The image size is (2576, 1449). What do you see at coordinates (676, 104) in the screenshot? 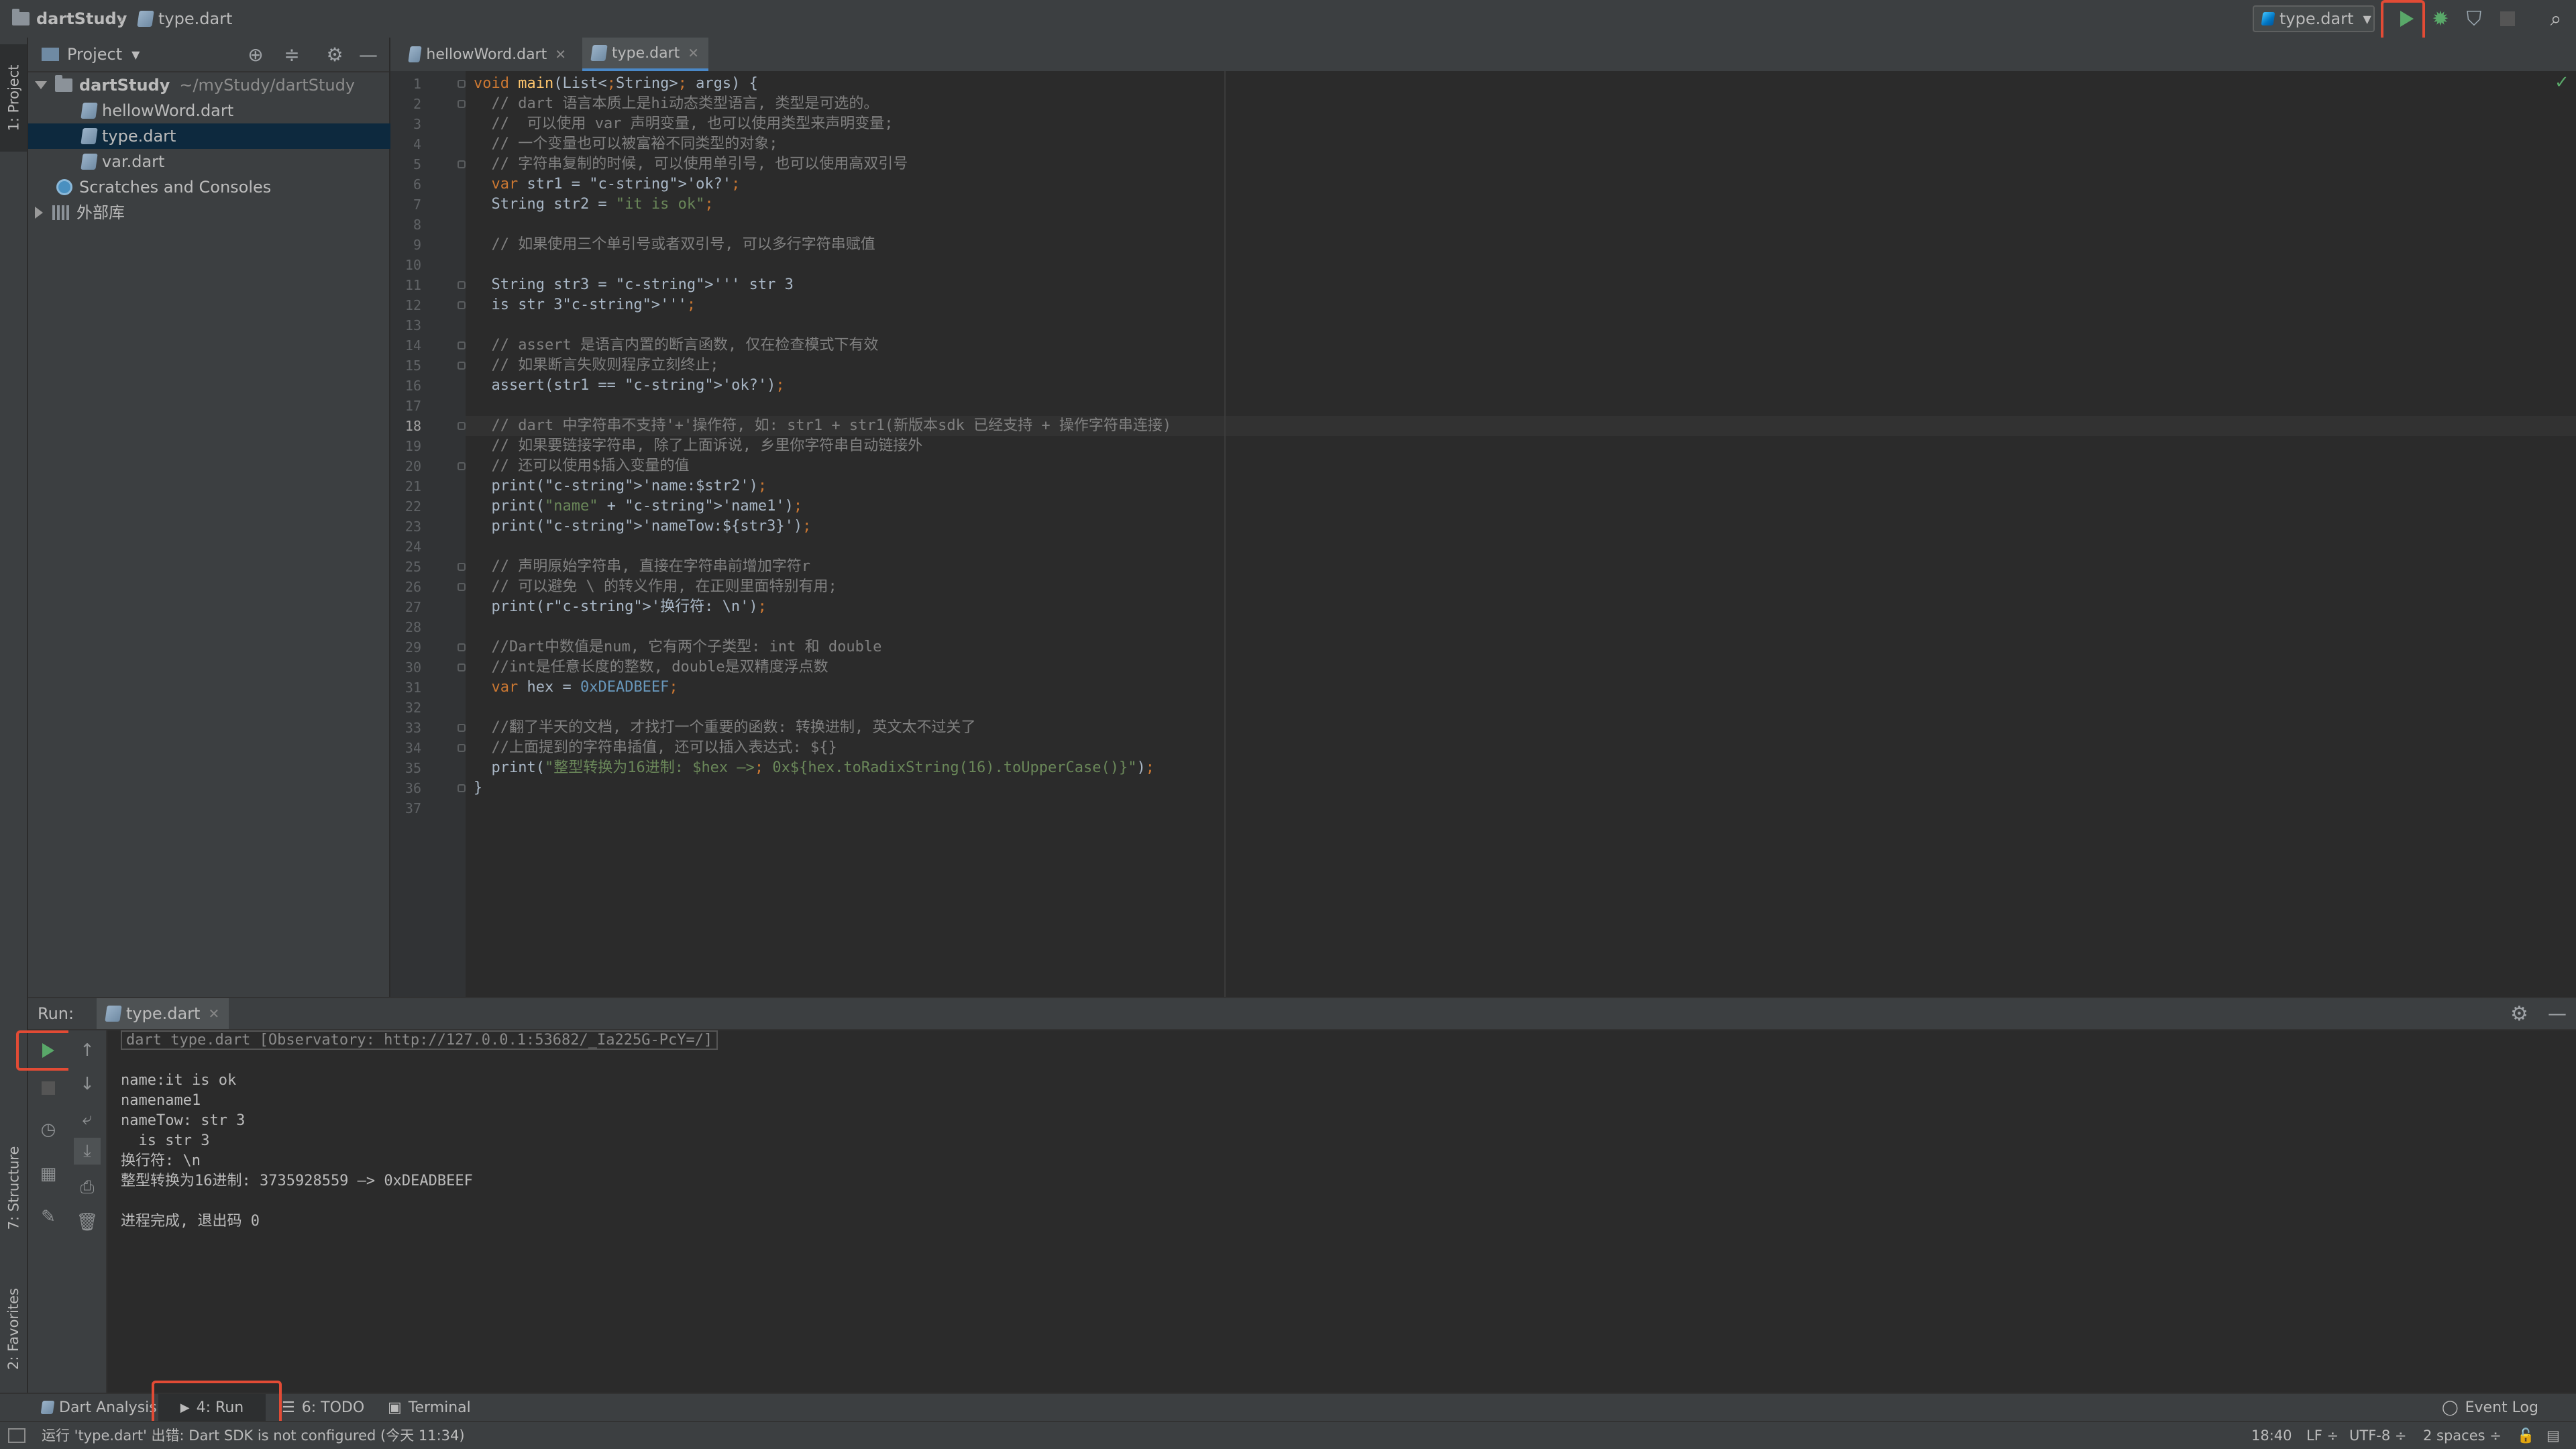
I see `code-line: // dart 语言本质上是hi动态类型语言, 类型是可选的。` at bounding box center [676, 104].